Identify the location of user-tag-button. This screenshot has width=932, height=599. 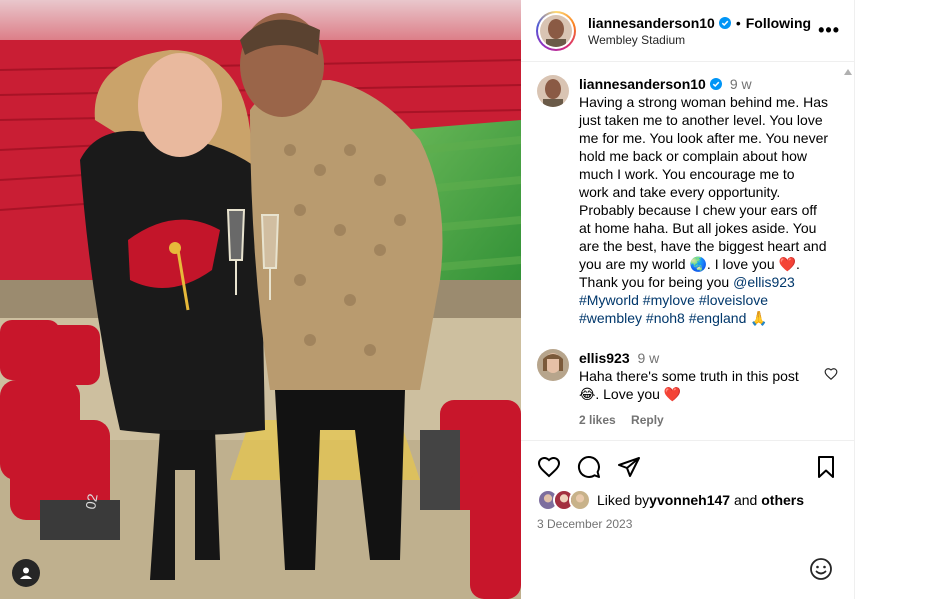
(26, 573).